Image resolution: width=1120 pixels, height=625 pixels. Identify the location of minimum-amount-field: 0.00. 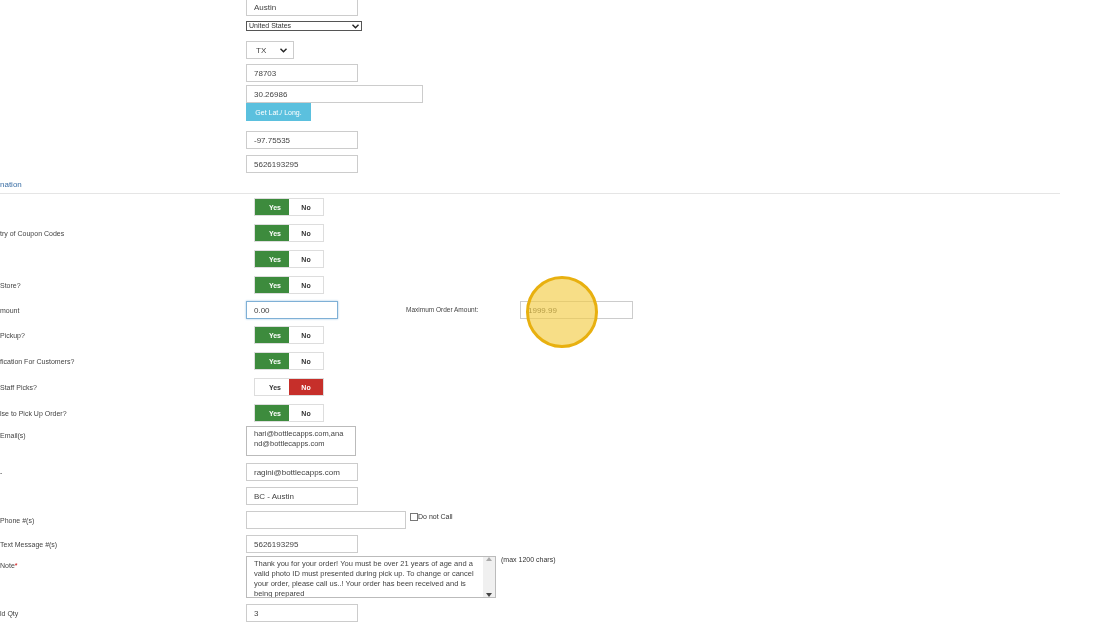
(292, 310).